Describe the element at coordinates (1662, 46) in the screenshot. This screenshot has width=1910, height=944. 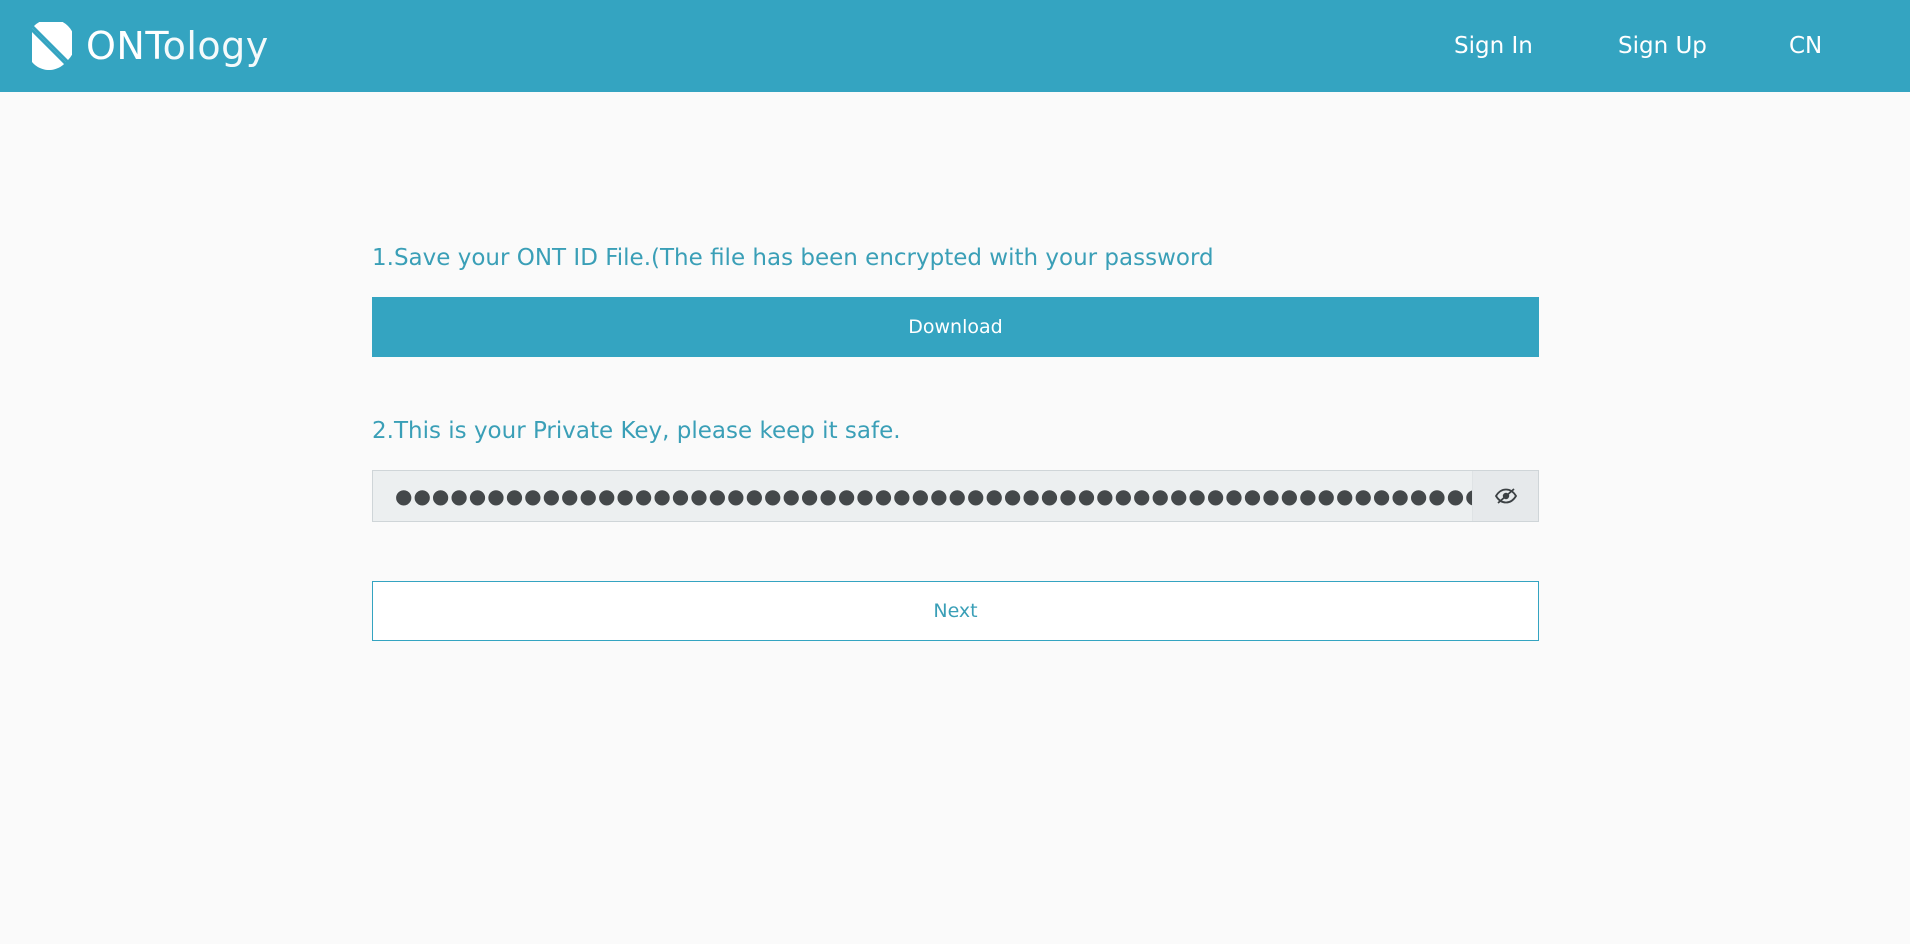
I see `sign-up-link: Sign Up` at that location.